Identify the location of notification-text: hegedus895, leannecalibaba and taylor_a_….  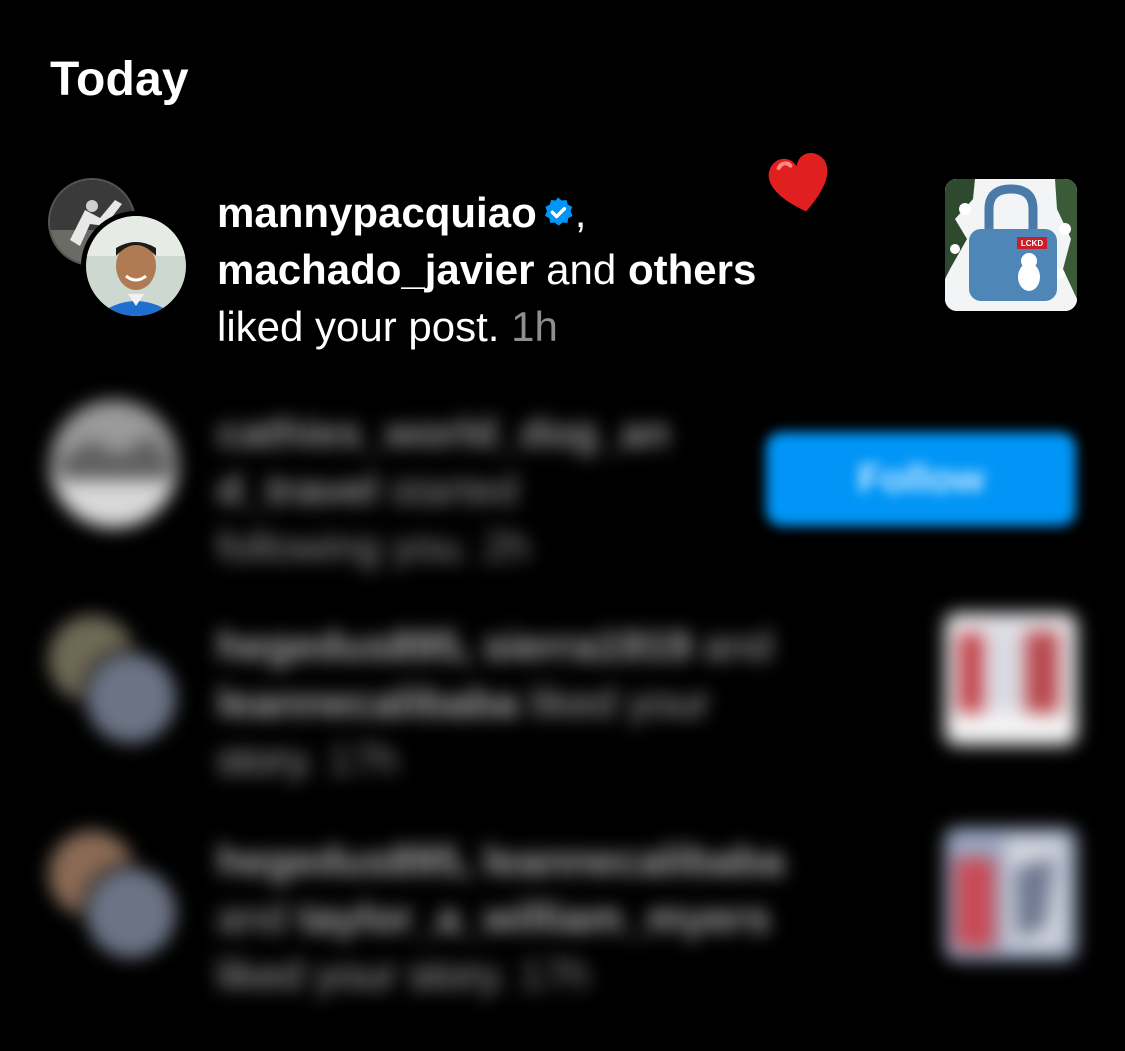
(501, 917).